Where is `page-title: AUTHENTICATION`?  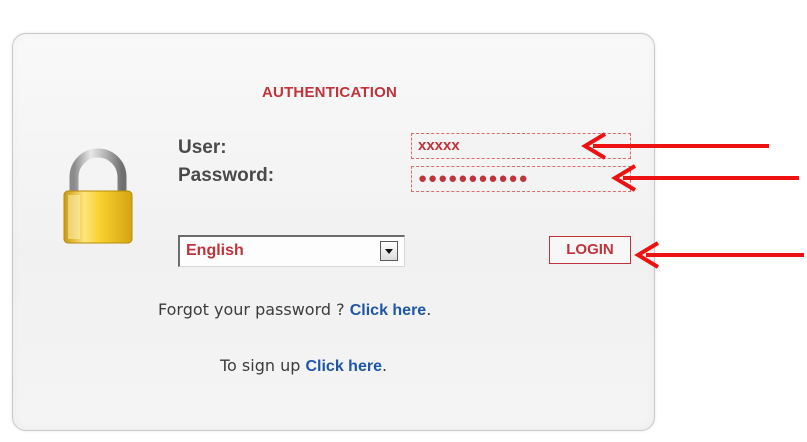 page-title: AUTHENTICATION is located at coordinates (330, 92).